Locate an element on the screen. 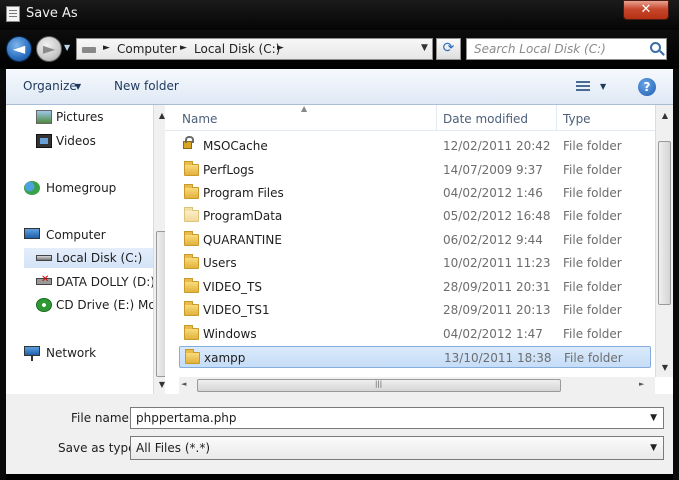 The width and height of the screenshot is (679, 480). breadcrumb-local-disk: Local Disk (C:) is located at coordinates (237, 49).